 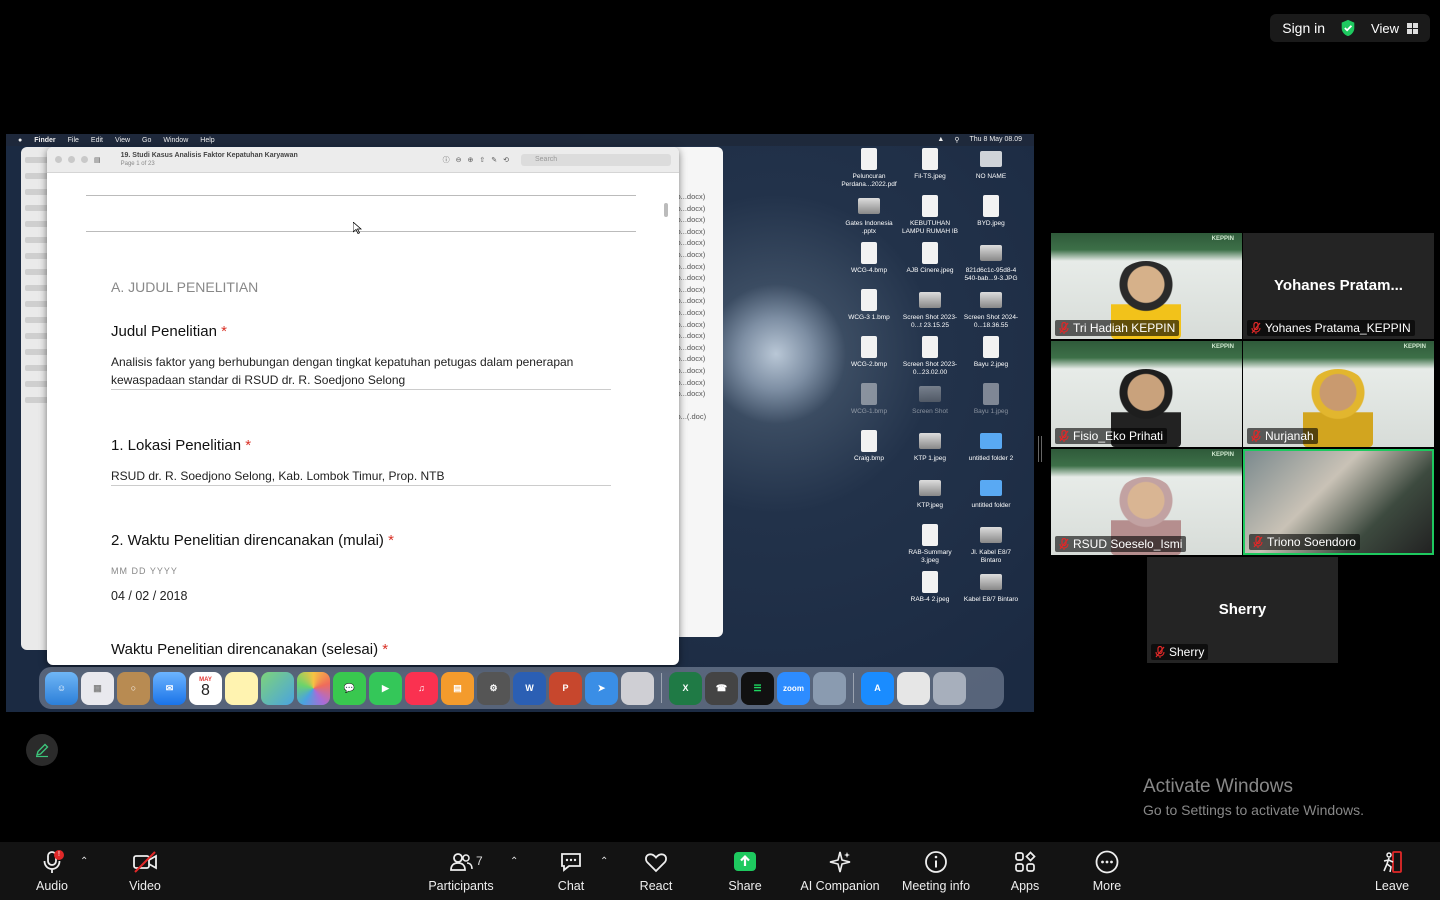 What do you see at coordinates (446, 160) in the screenshot?
I see `info-icon: ⓘ` at bounding box center [446, 160].